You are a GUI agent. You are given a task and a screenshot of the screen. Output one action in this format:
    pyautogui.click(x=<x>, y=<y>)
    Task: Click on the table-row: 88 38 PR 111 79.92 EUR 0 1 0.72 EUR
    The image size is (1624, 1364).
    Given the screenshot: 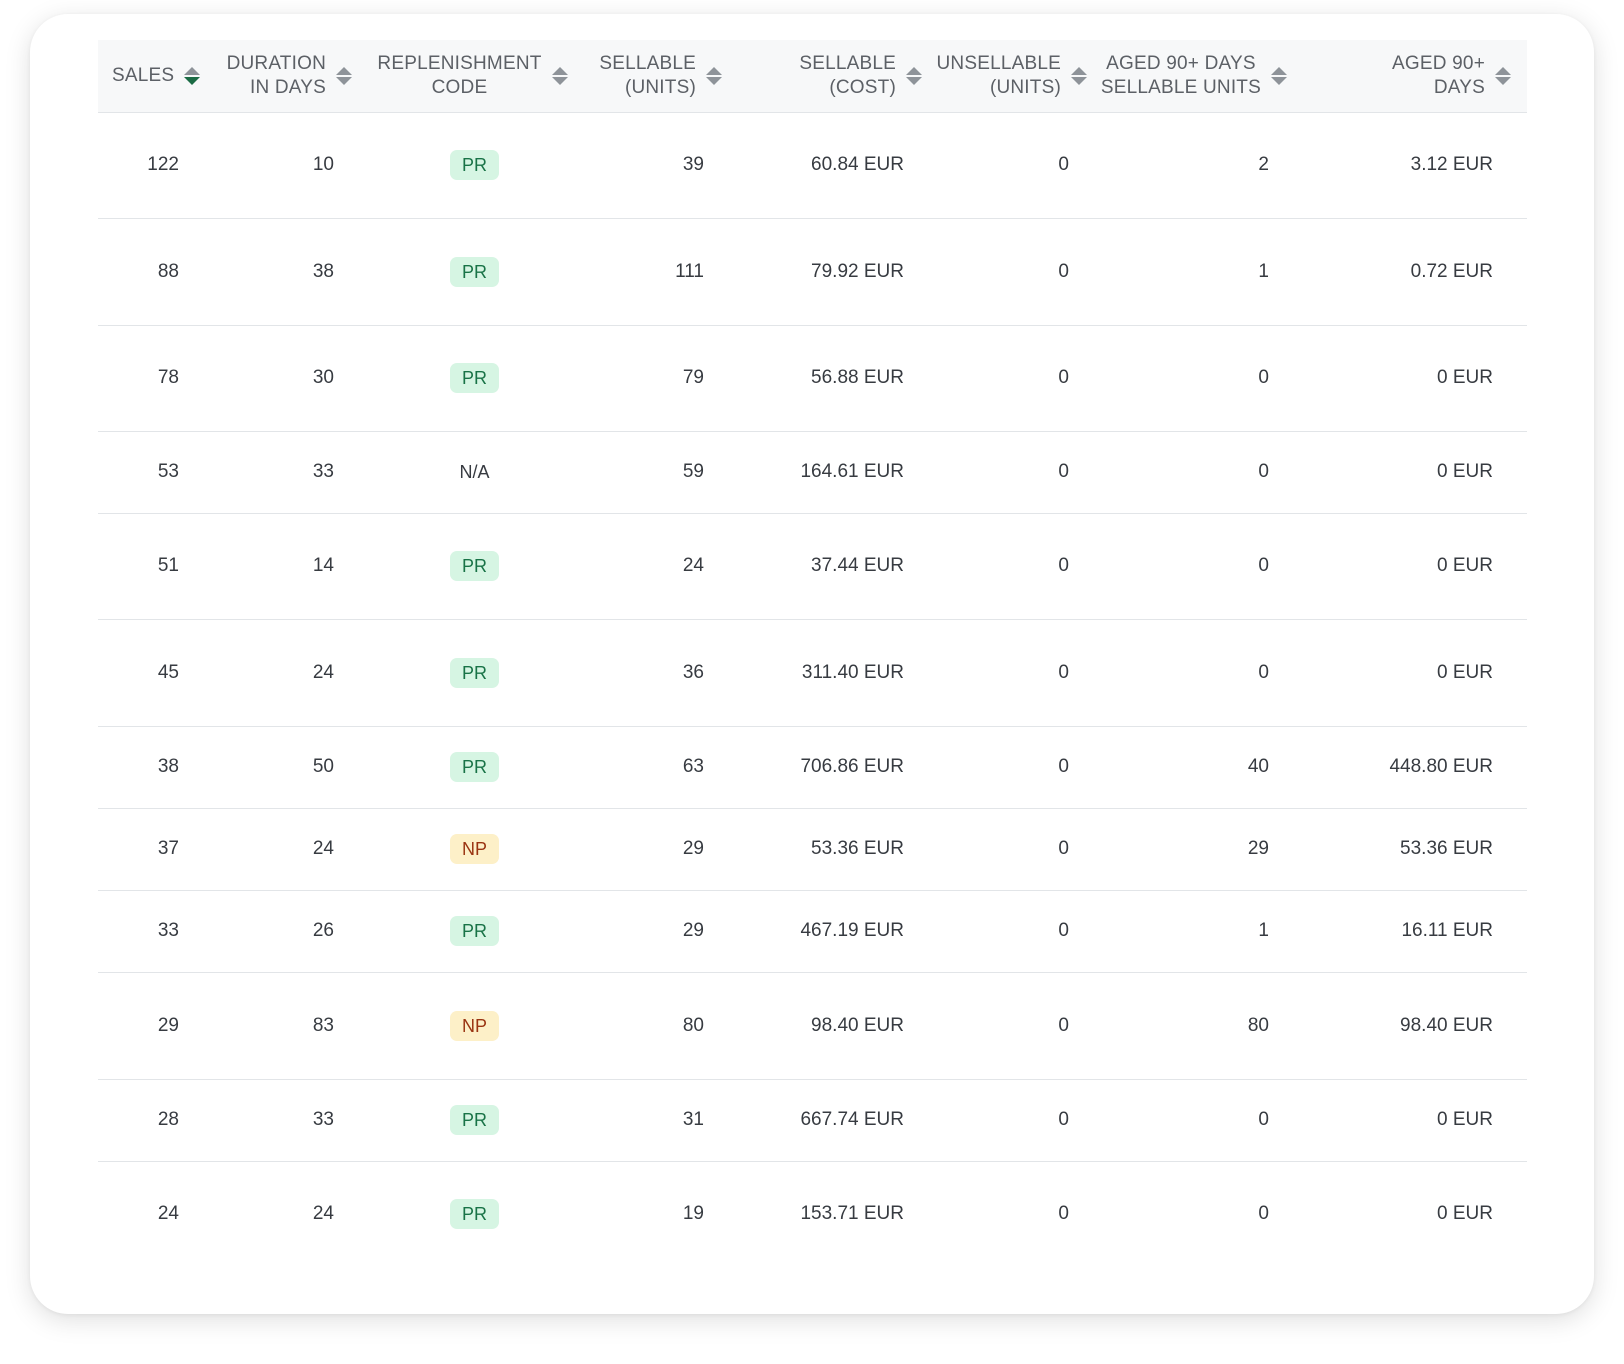 What is the action you would take?
    pyautogui.click(x=812, y=272)
    